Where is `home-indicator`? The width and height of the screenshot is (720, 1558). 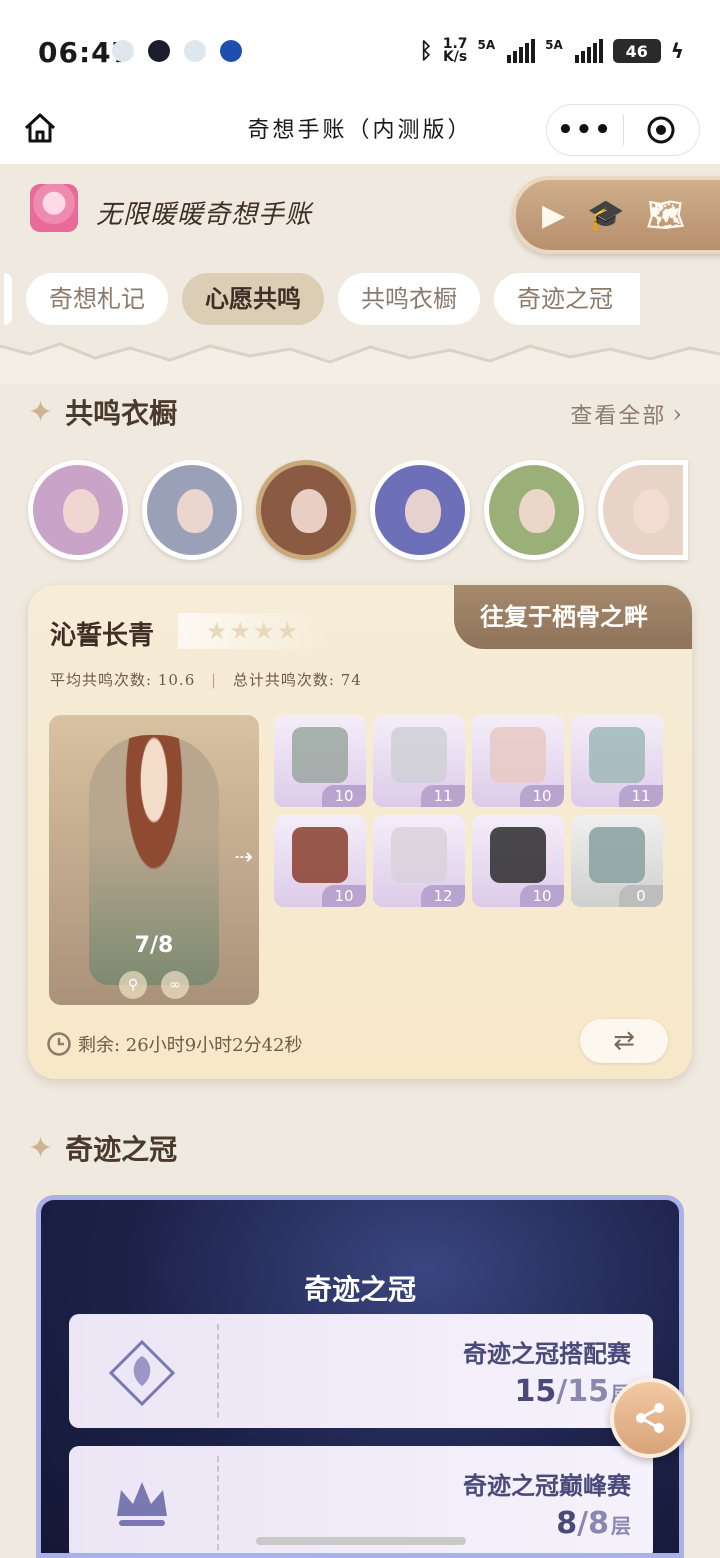
home-indicator is located at coordinates (361, 1541).